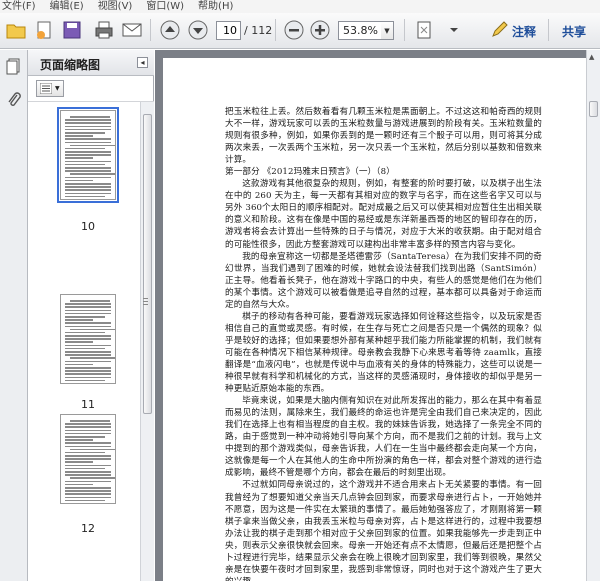 The image size is (600, 581). Describe the element at coordinates (310, 172) in the screenshot. I see `document-paragraph: 第一部分 《2012玛雅末日预言》（一）（8）` at that location.